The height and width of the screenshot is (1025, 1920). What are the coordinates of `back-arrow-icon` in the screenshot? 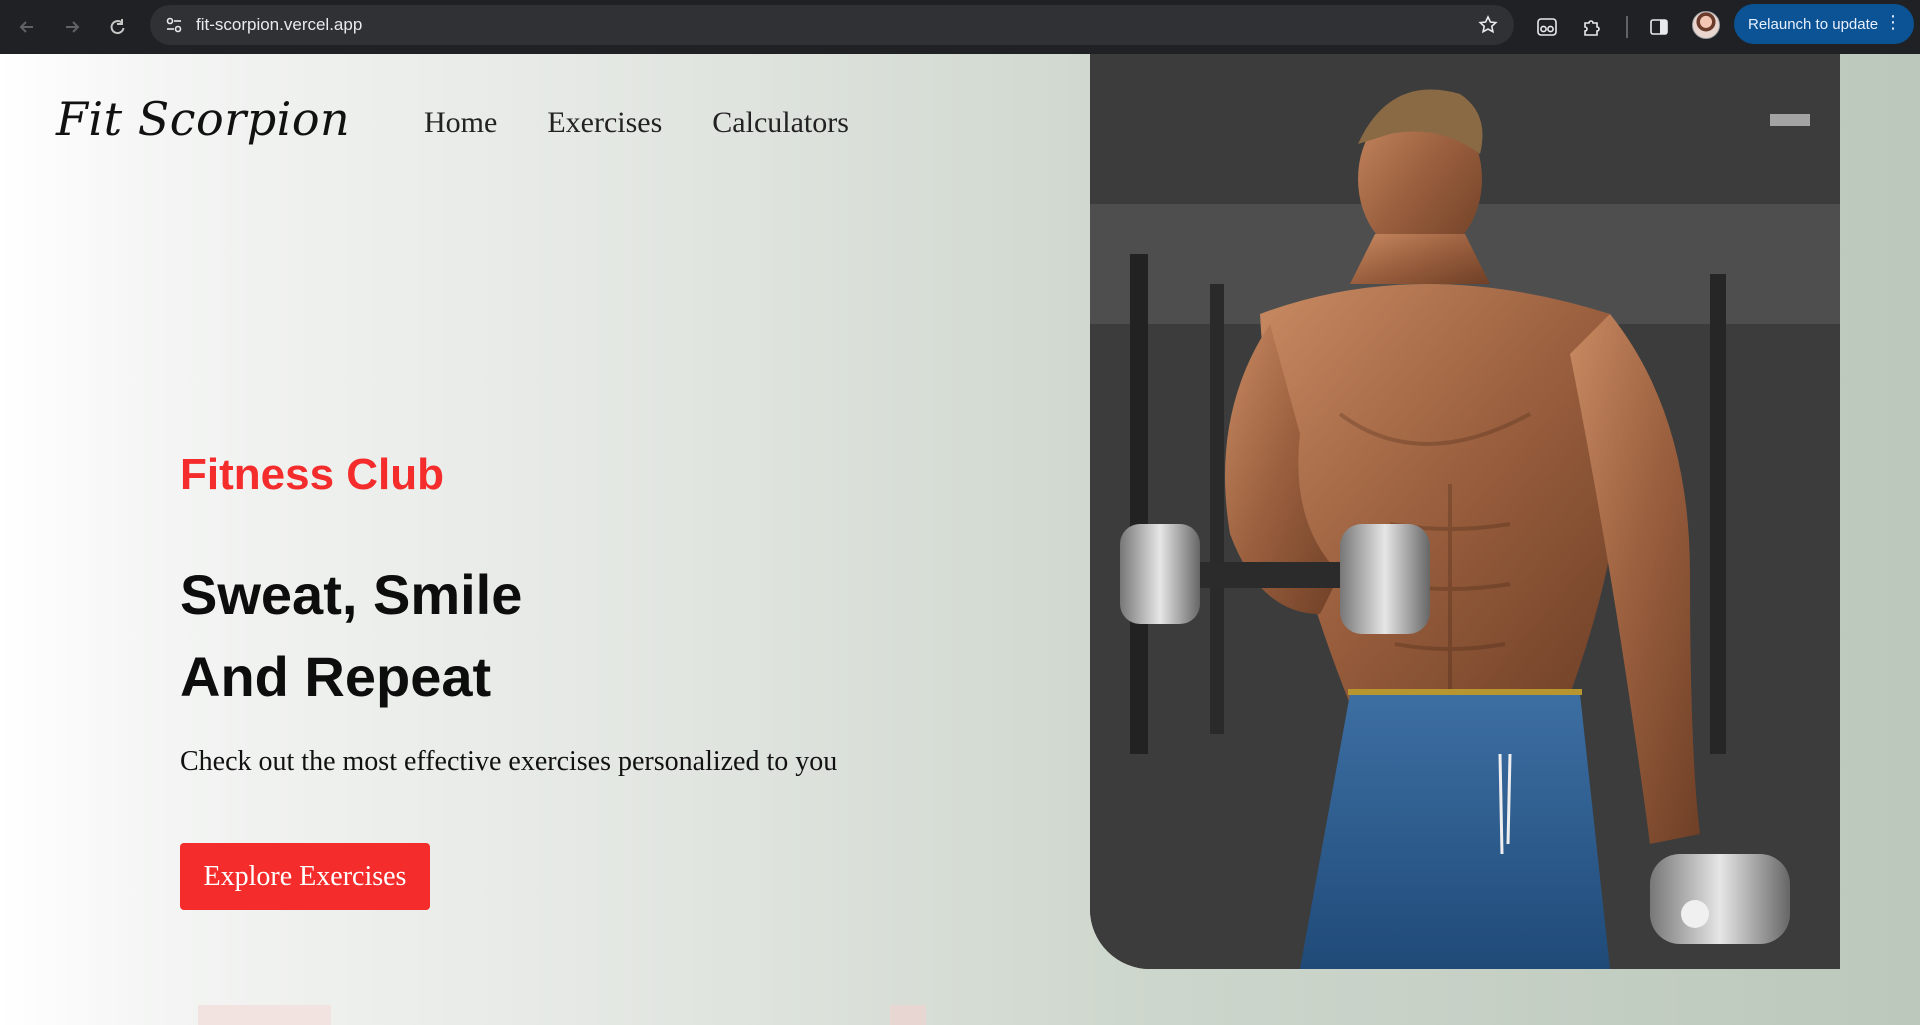 It's located at (27, 27).